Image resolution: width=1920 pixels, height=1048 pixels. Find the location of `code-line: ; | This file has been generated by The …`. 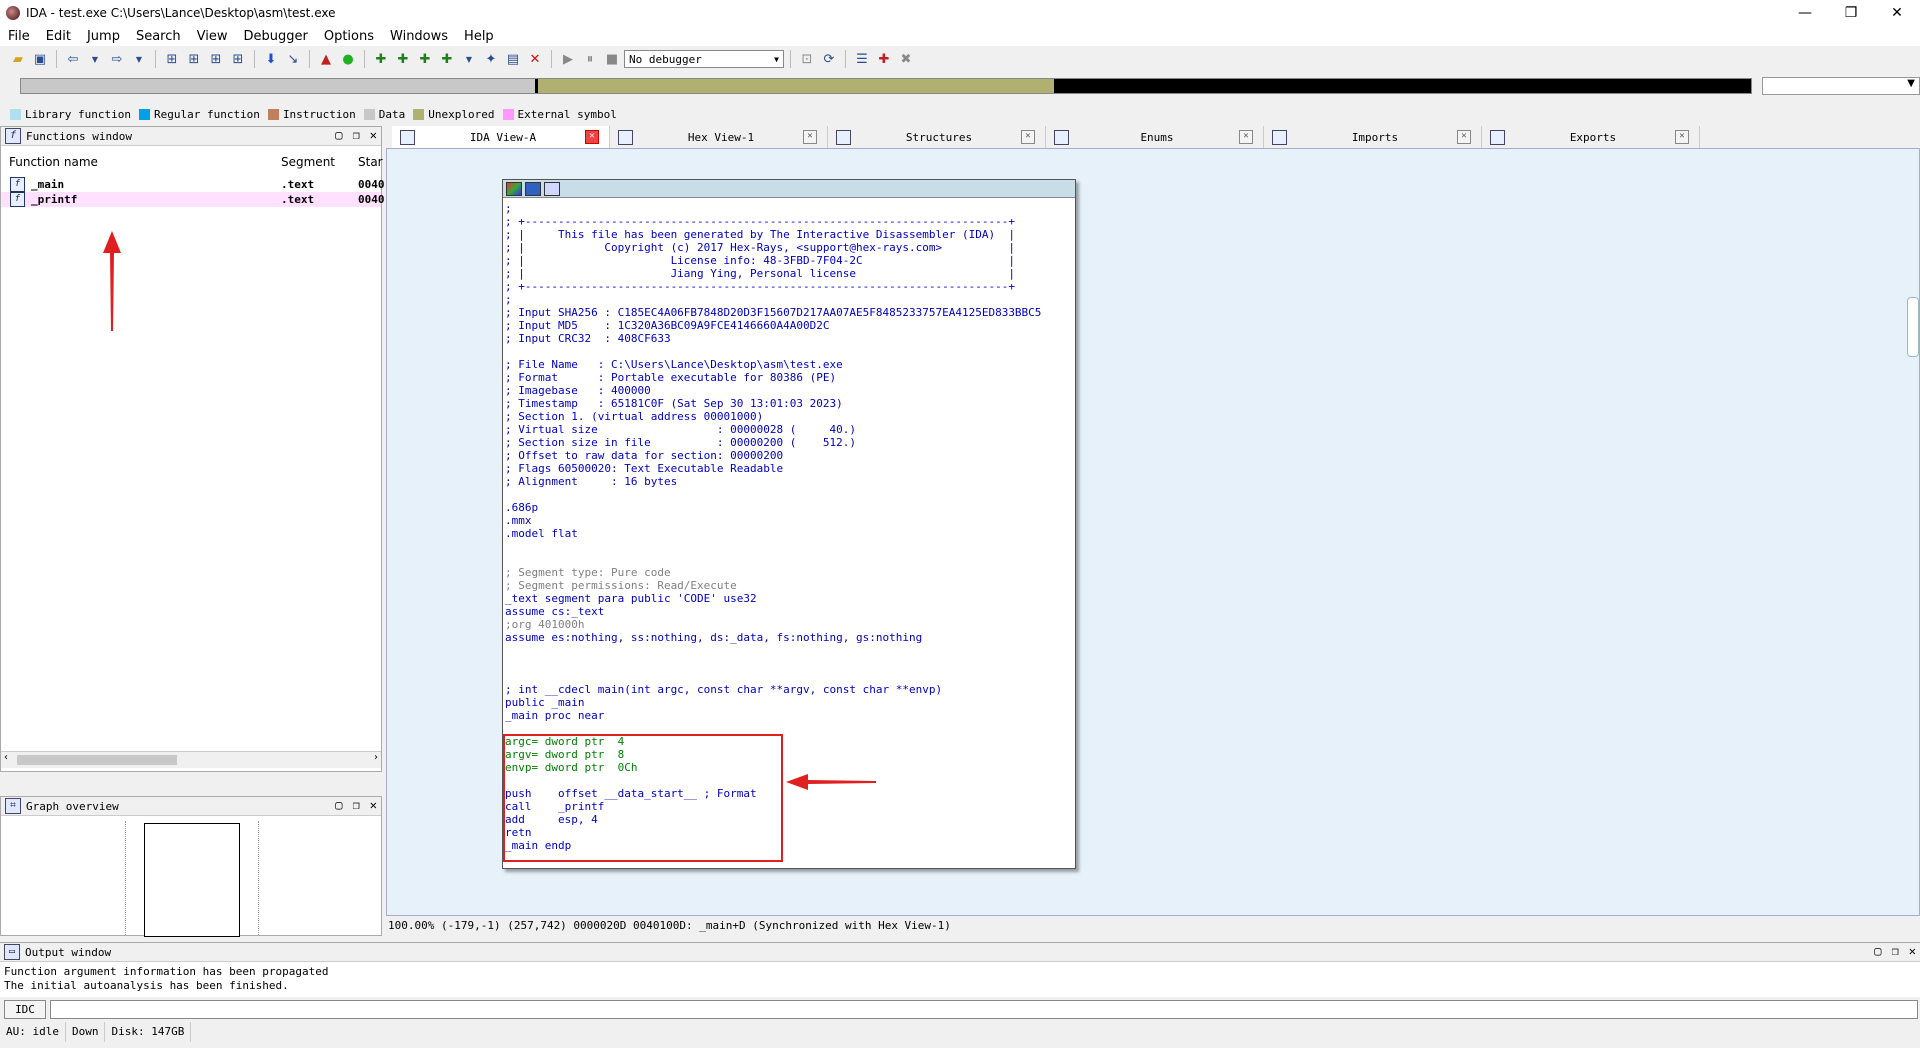

code-line: ; | This file has been generated by The … is located at coordinates (789, 234).